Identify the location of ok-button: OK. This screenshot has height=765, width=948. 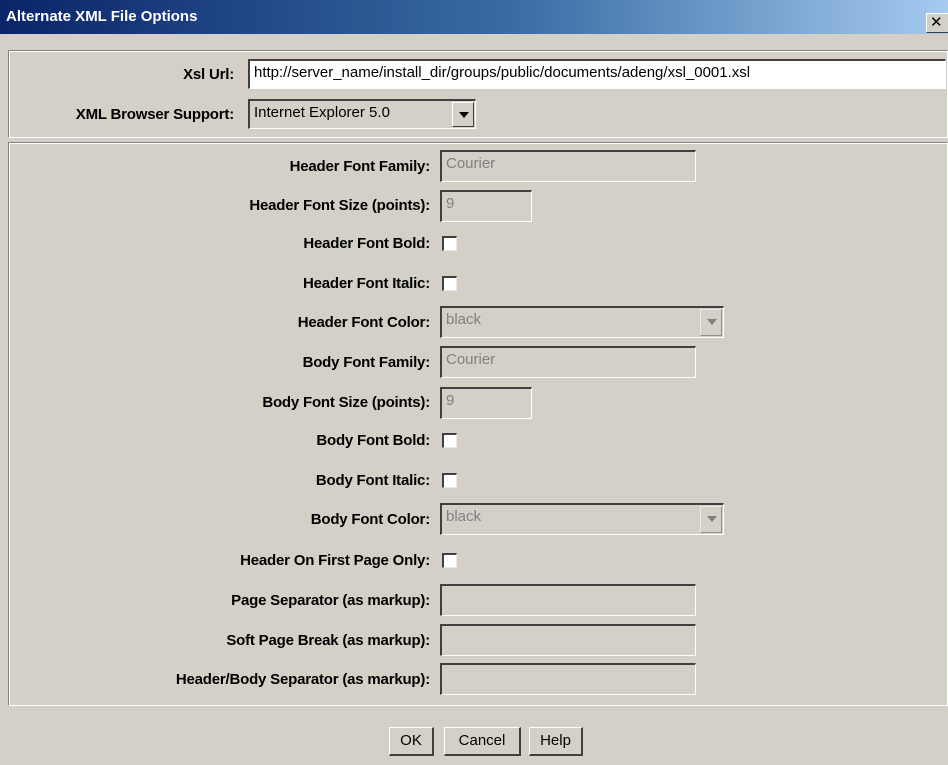
(411, 741).